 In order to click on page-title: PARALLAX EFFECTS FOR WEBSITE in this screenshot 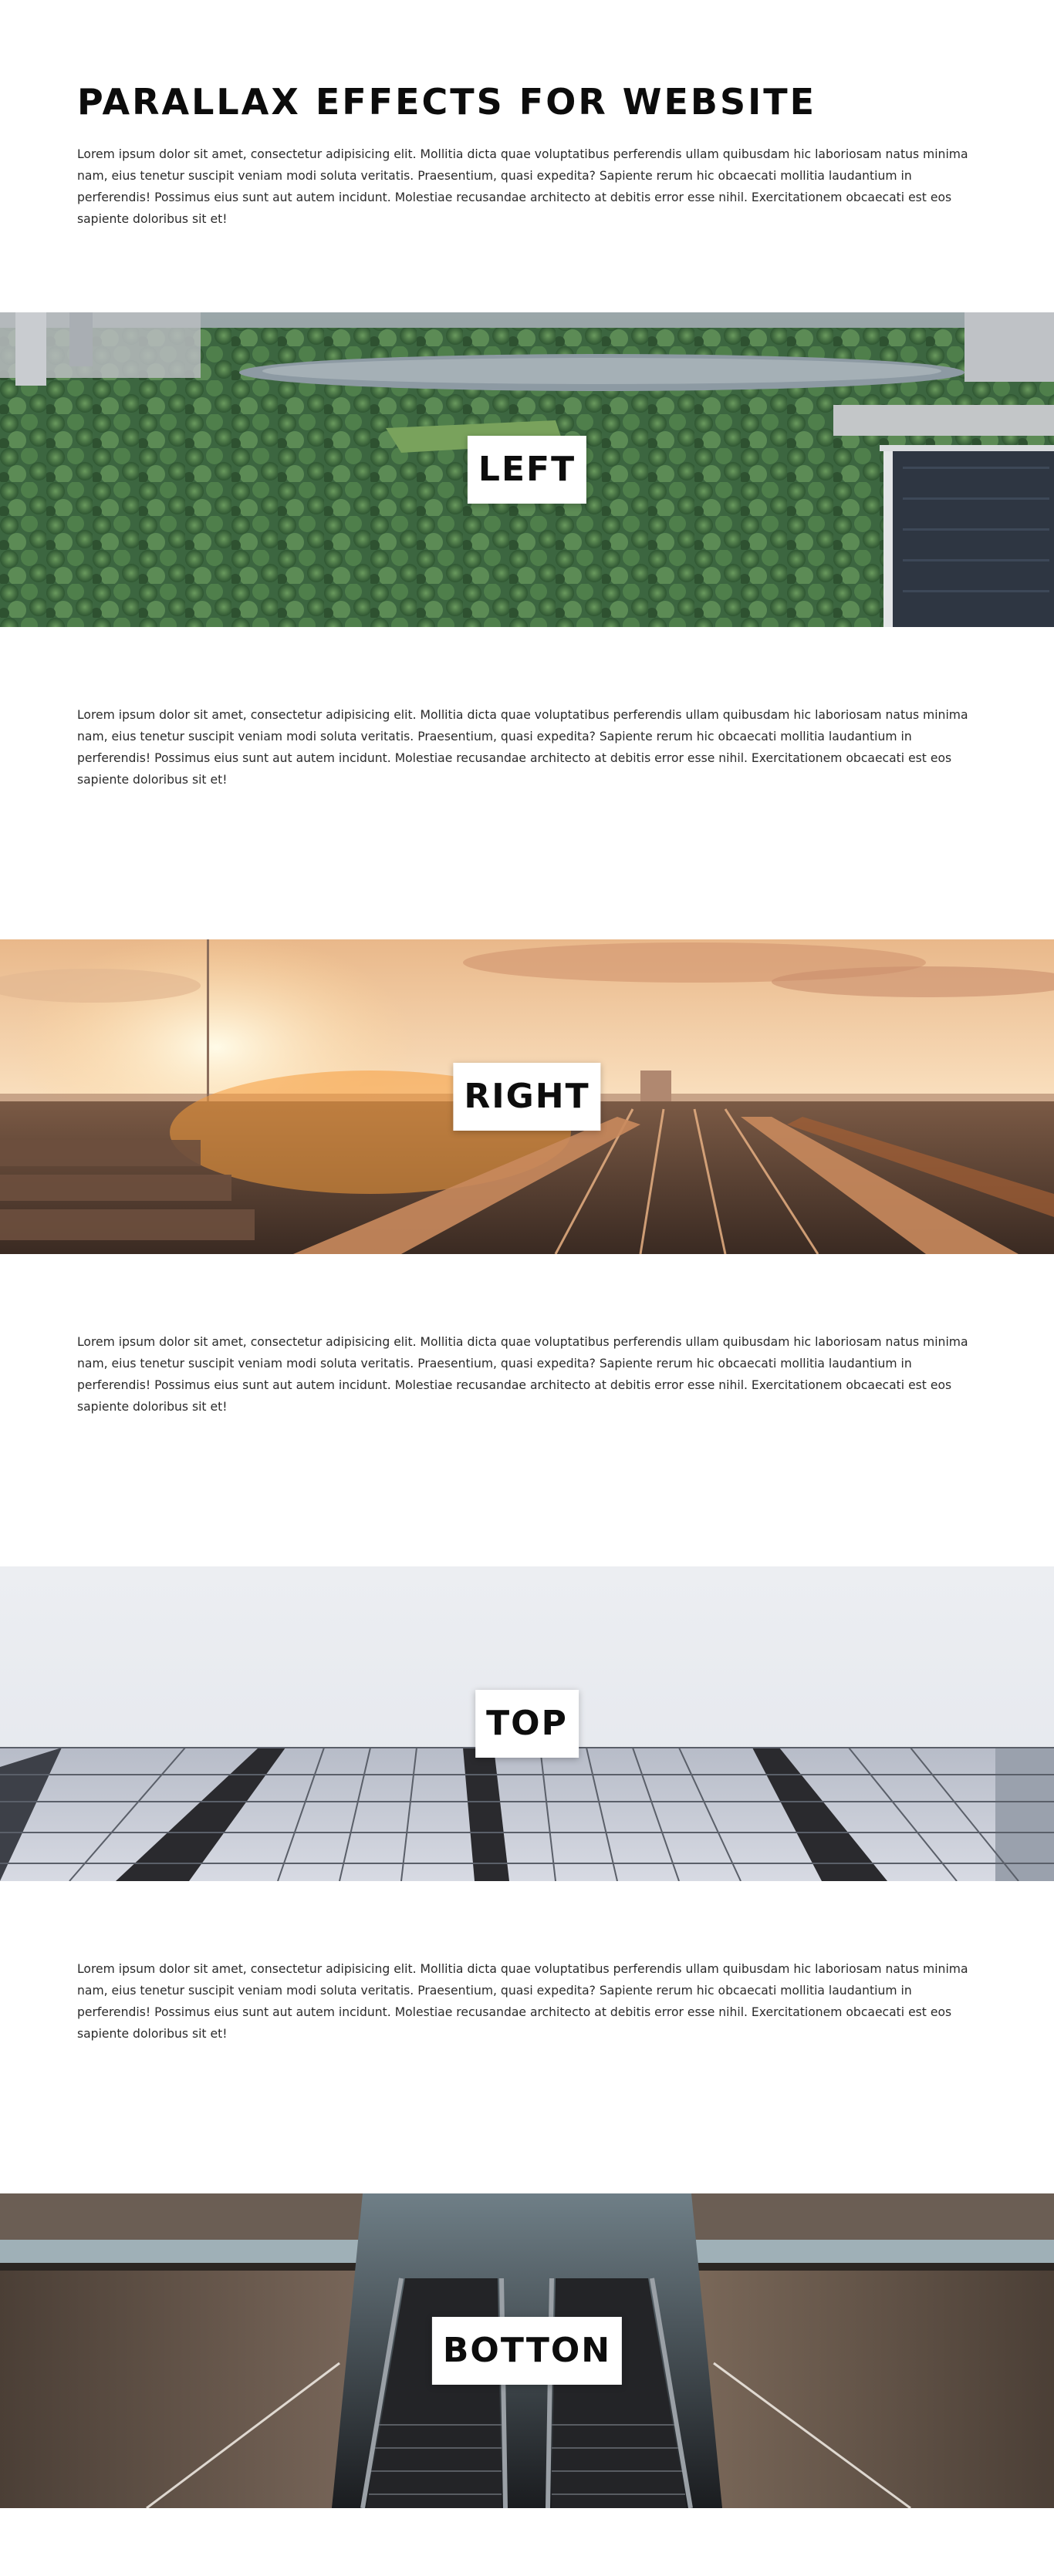, I will do `click(447, 102)`.